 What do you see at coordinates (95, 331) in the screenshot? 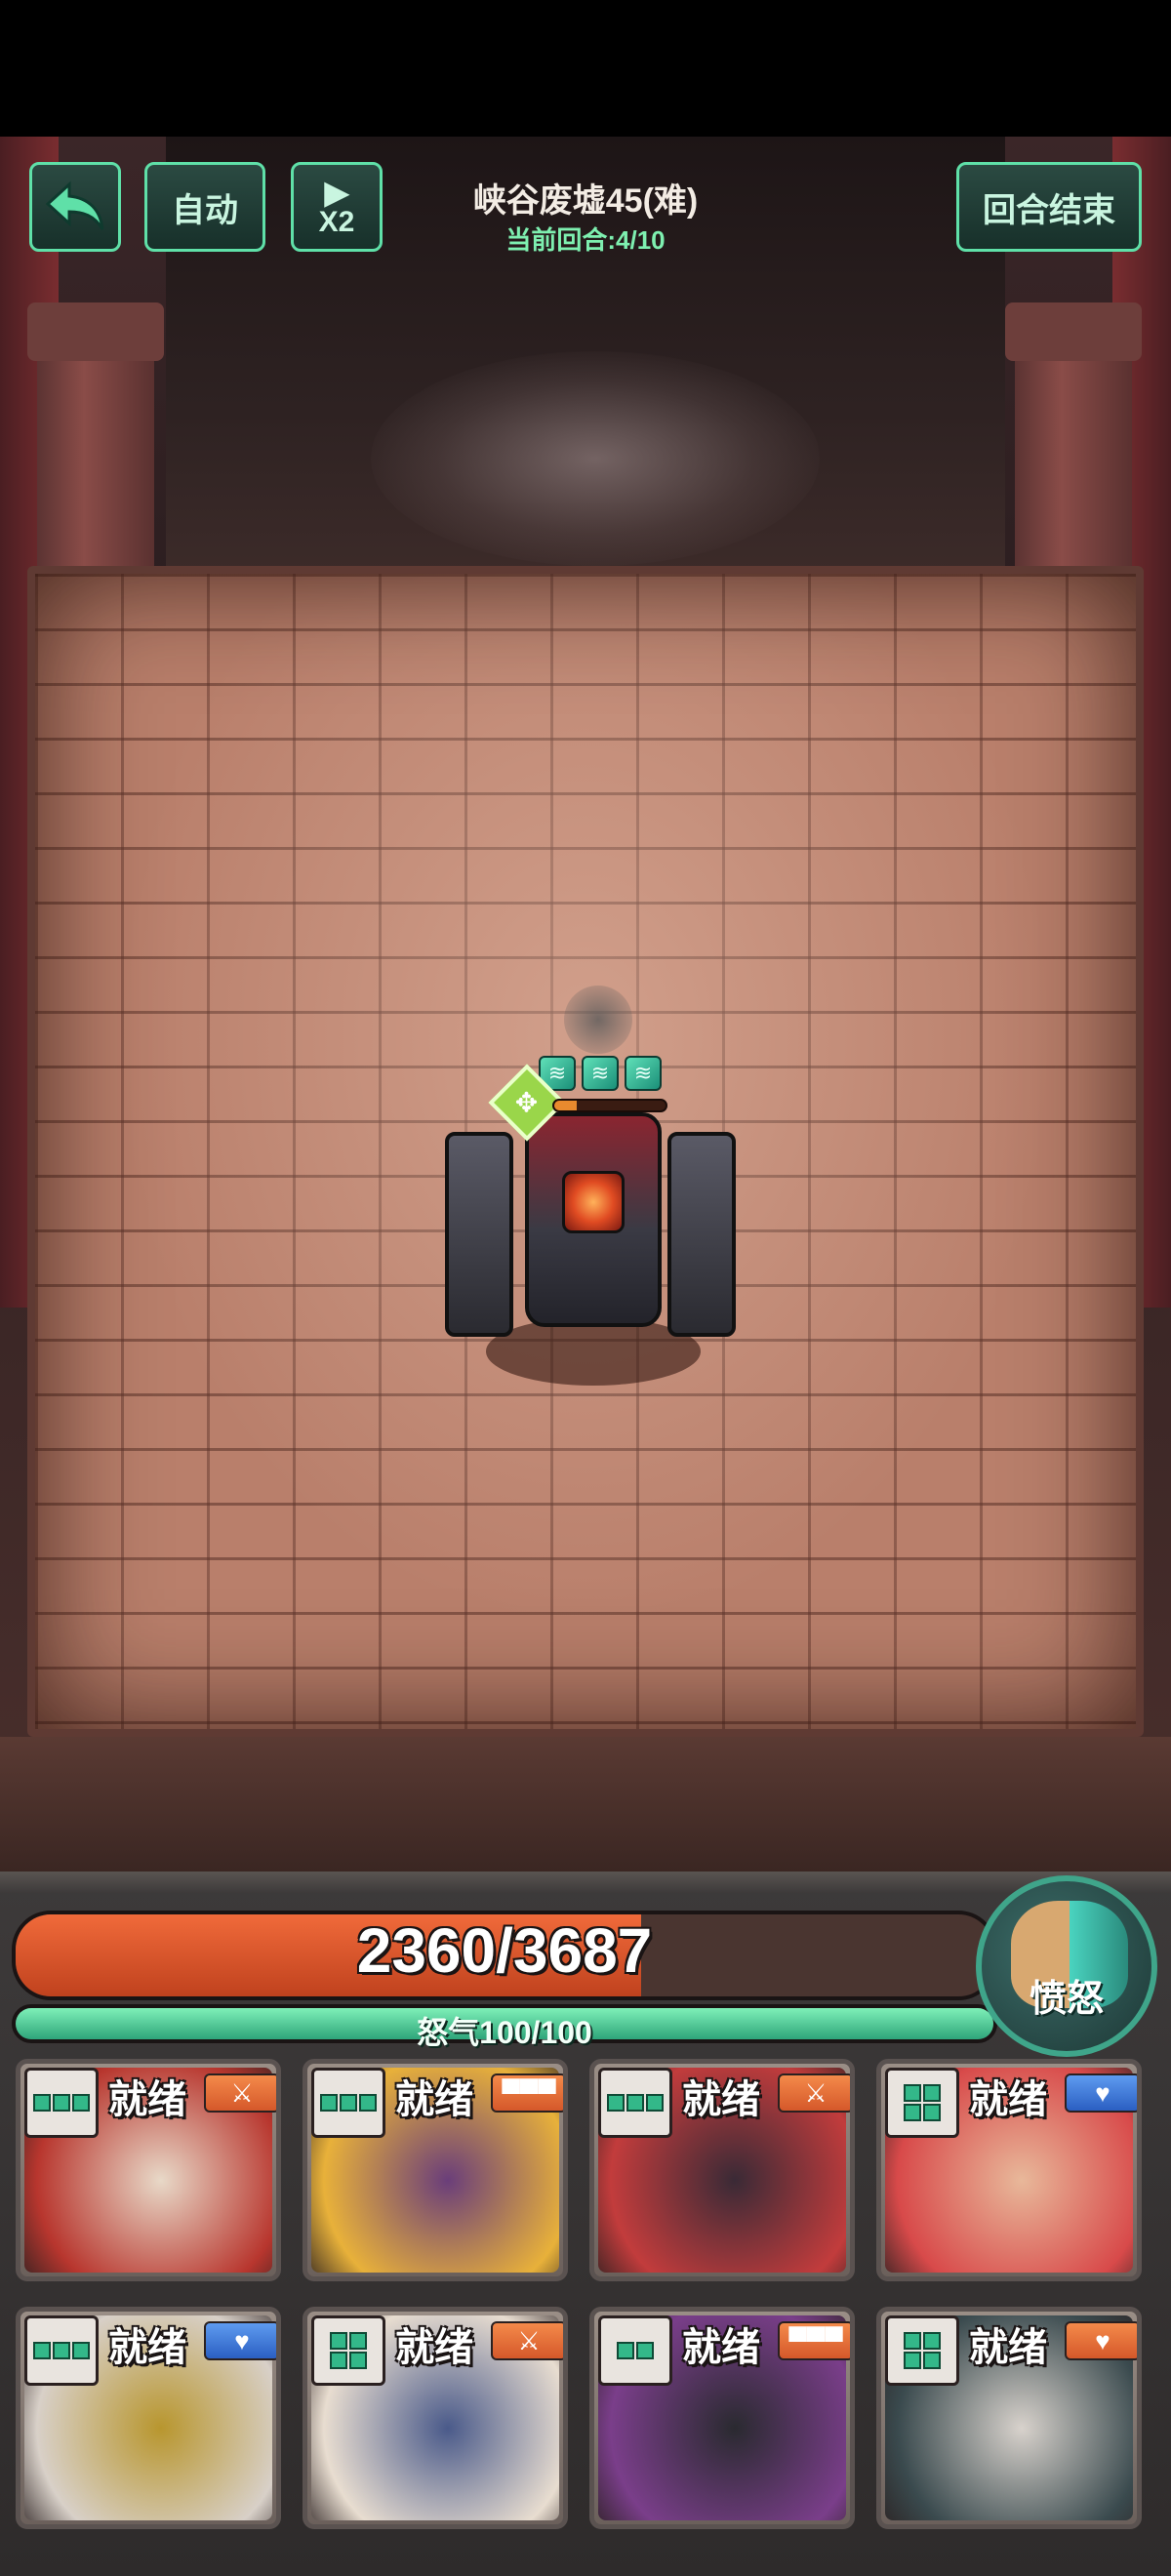
I see `pillar-cap-left` at bounding box center [95, 331].